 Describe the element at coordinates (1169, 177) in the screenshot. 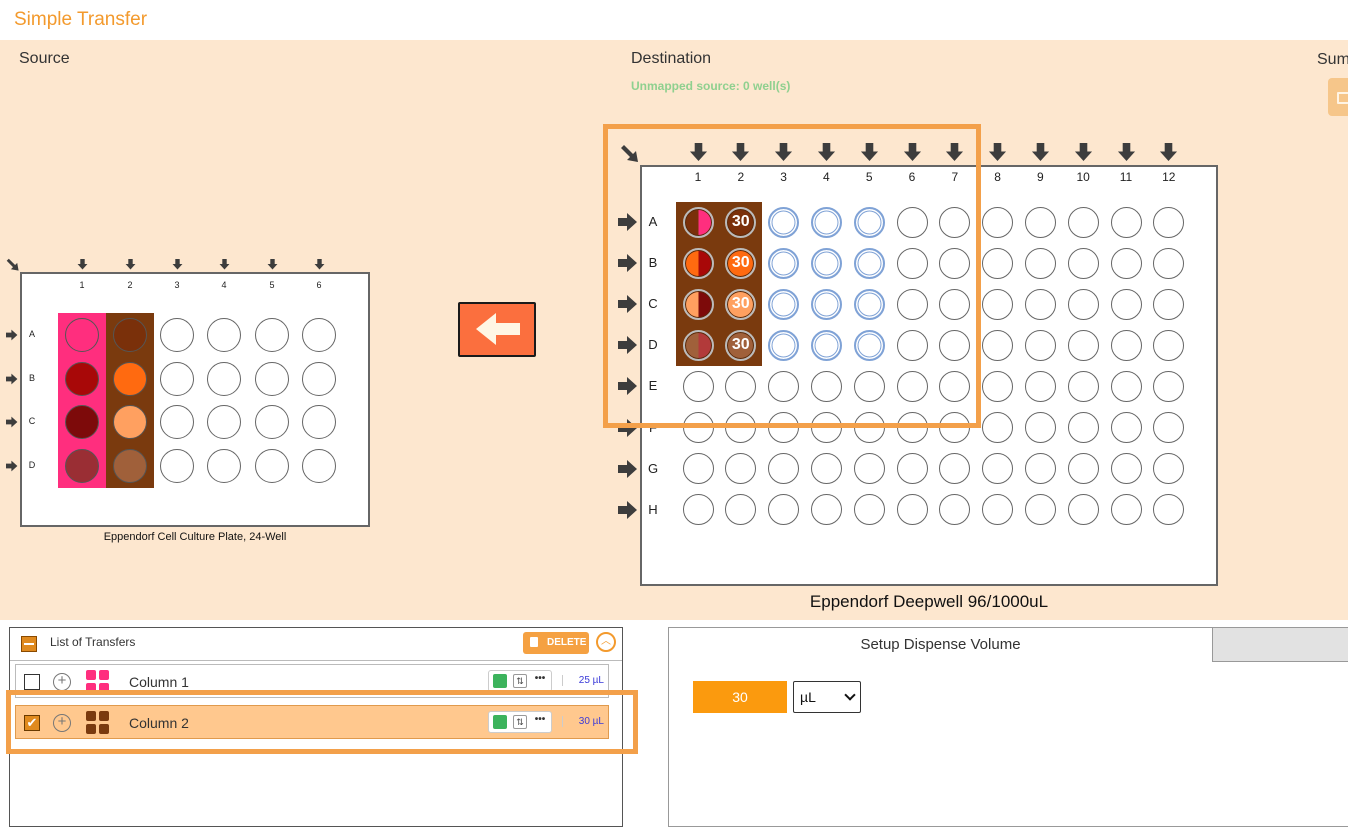

I see `destination-column-number: 12` at that location.